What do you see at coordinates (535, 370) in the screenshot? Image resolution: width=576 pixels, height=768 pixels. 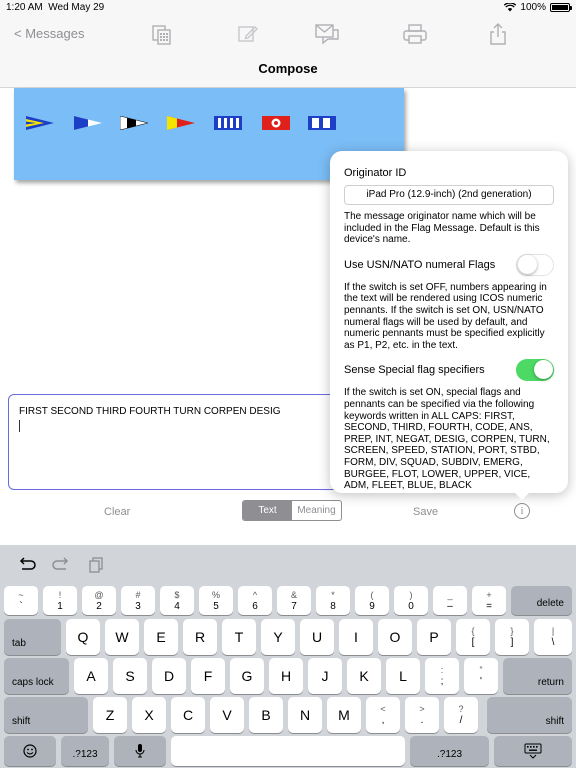 I see `special-flag-switch` at bounding box center [535, 370].